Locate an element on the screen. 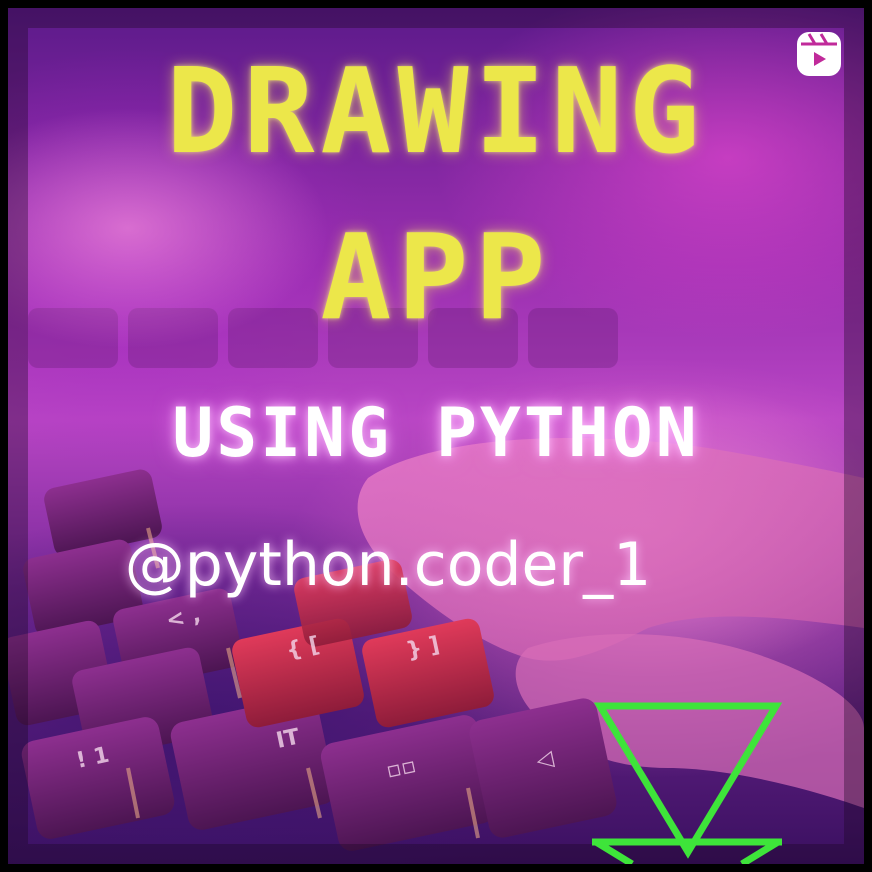 This screenshot has width=872, height=872. author-handle: @python.coder_1 is located at coordinates (388, 565).